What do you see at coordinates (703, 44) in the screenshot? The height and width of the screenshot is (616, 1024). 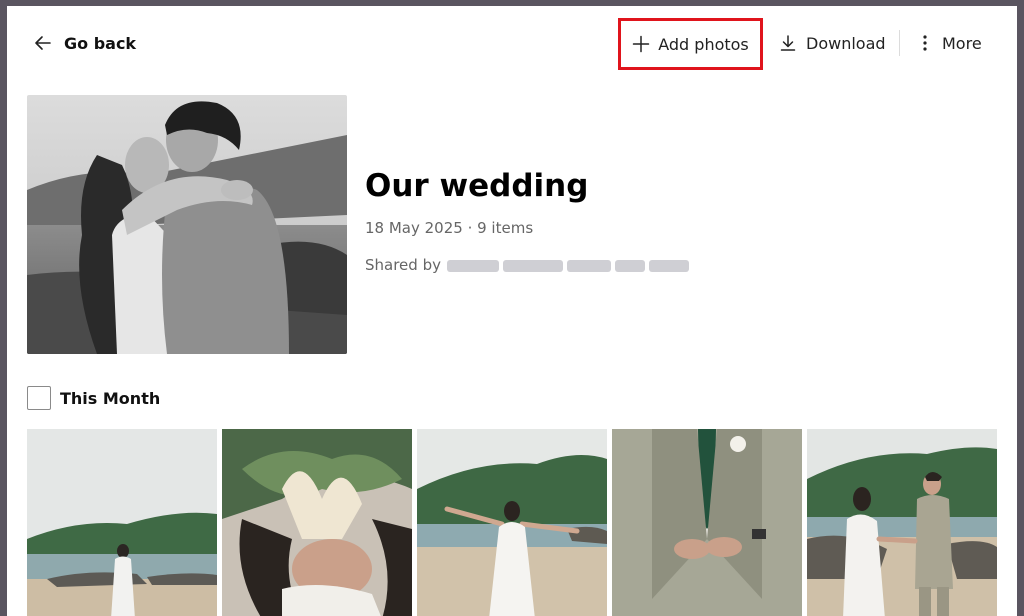 I see `add-photos-label: Add photos` at bounding box center [703, 44].